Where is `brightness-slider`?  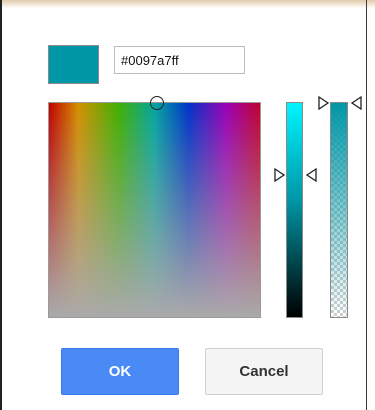
brightness-slider is located at coordinates (294, 210).